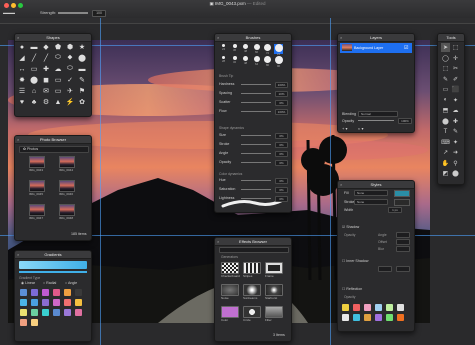 The image size is (475, 345). I want to click on shape-item-icon: ↔, so click(22, 69).